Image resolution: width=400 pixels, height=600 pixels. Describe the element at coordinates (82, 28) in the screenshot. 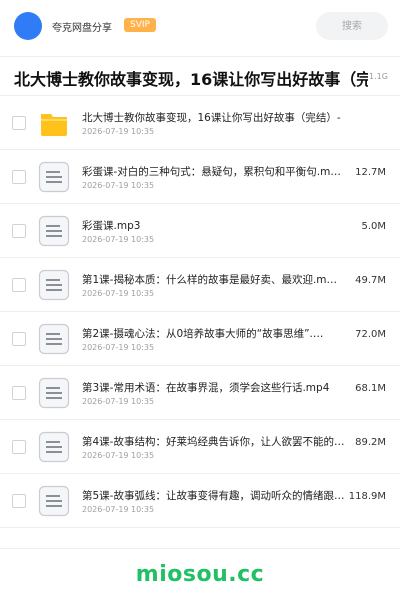

I see `username-label: 夸克网盘分享` at that location.